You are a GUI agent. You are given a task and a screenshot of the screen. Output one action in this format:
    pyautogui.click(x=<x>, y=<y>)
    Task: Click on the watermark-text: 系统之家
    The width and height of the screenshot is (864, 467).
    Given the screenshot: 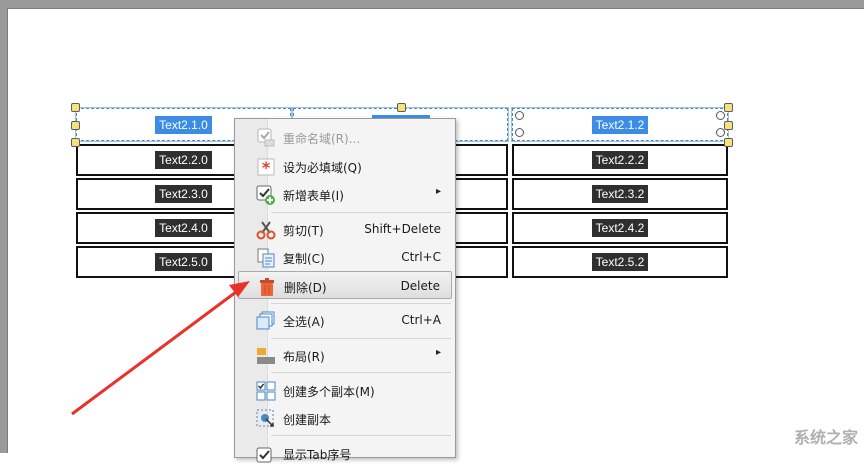 What is the action you would take?
    pyautogui.click(x=825, y=437)
    